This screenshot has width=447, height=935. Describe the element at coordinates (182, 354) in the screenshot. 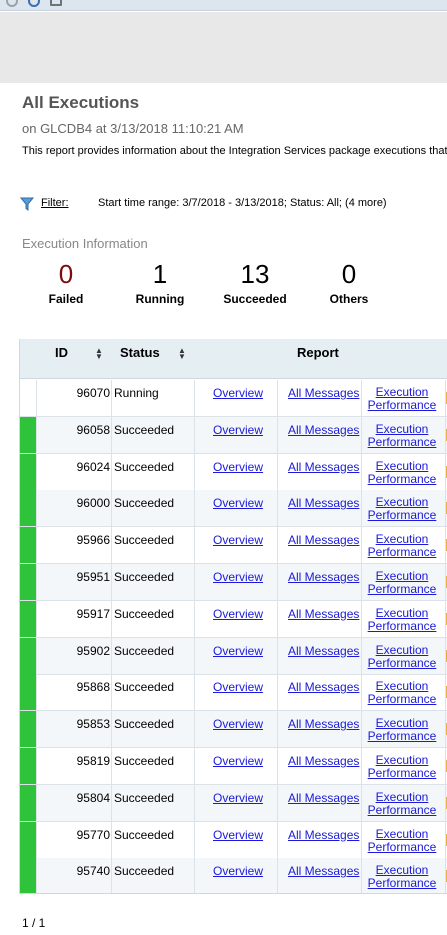

I see `sort-status-icon: ▲ ▼` at that location.